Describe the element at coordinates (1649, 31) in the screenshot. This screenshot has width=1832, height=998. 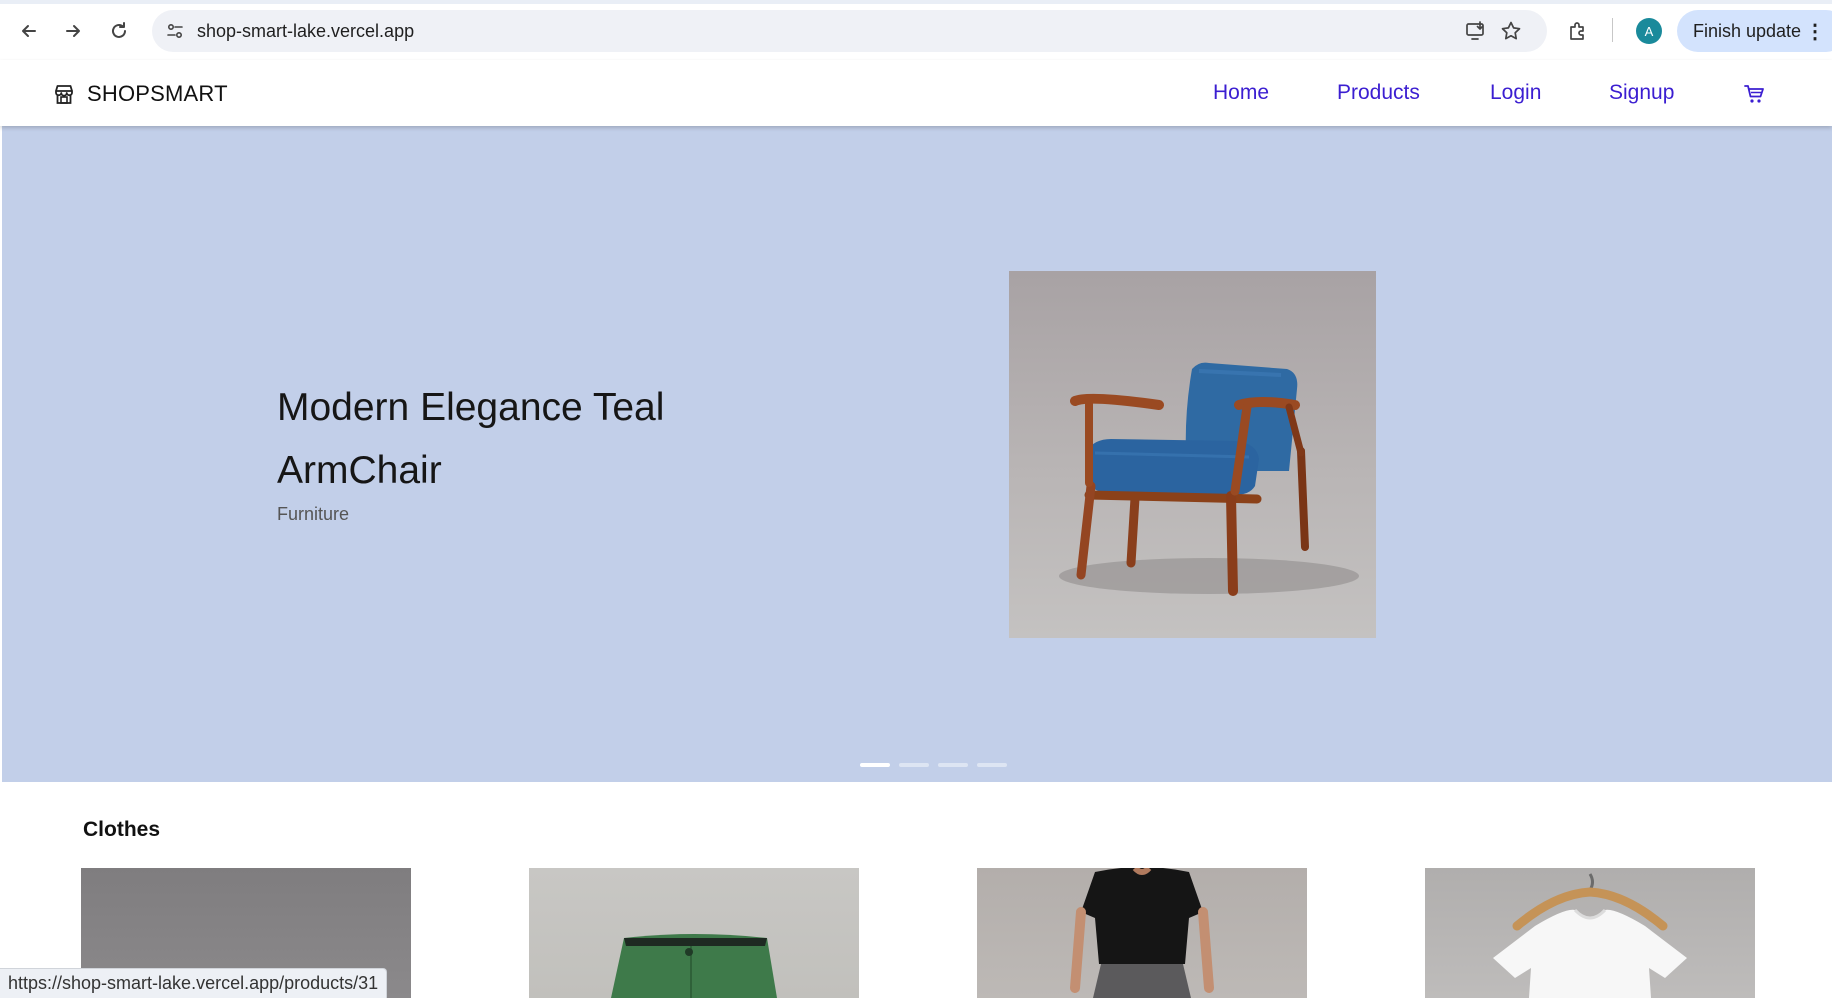
I see `profile-avatar: A` at that location.